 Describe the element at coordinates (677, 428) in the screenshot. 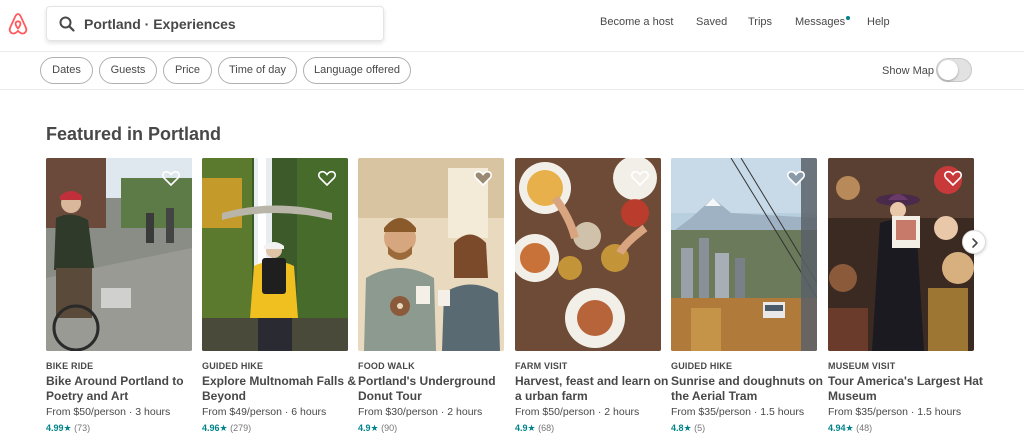

I see `rating-score: 4.8` at that location.